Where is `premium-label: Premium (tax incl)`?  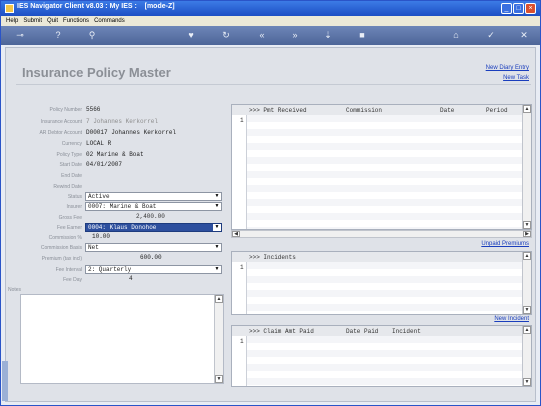 premium-label: Premium (tax incl) is located at coordinates (61, 259).